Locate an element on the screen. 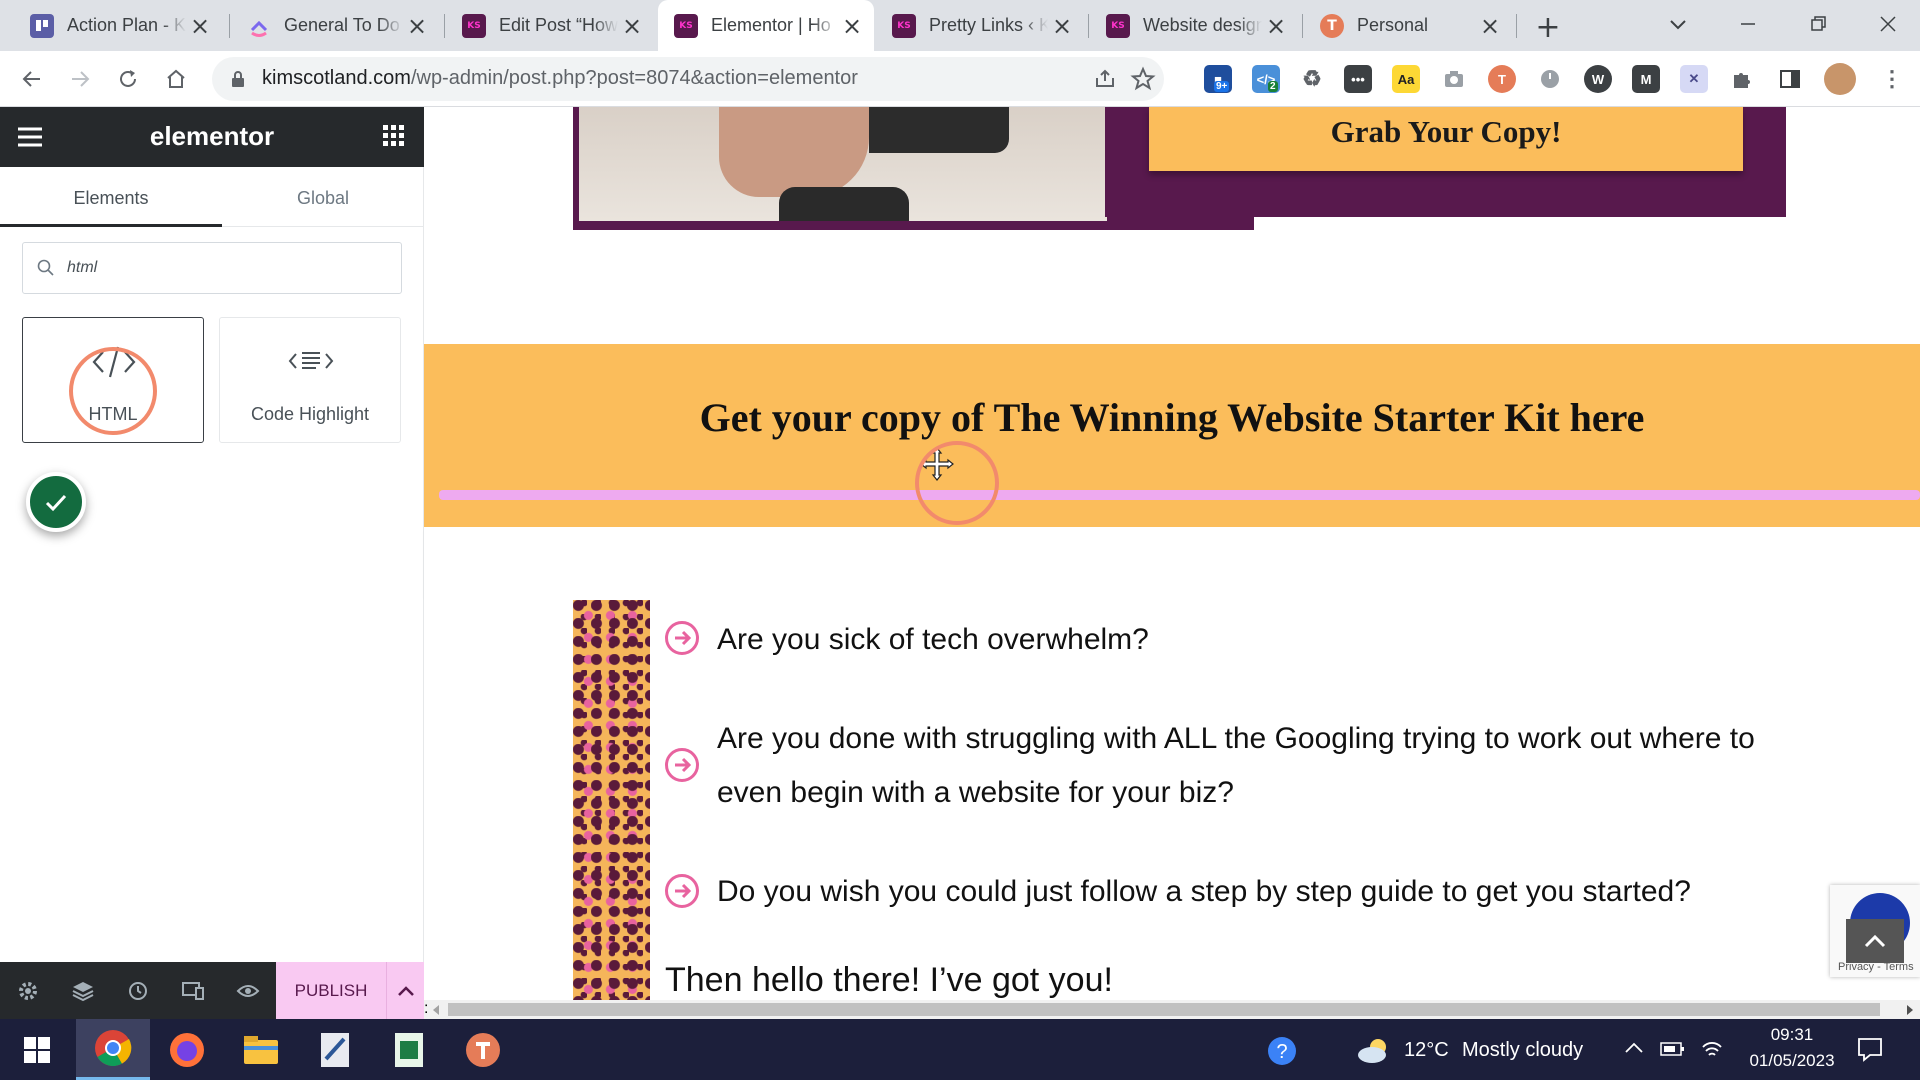 This screenshot has height=1080, width=1920. recaptcha-badge: Privacy - Terms is located at coordinates (1875, 931).